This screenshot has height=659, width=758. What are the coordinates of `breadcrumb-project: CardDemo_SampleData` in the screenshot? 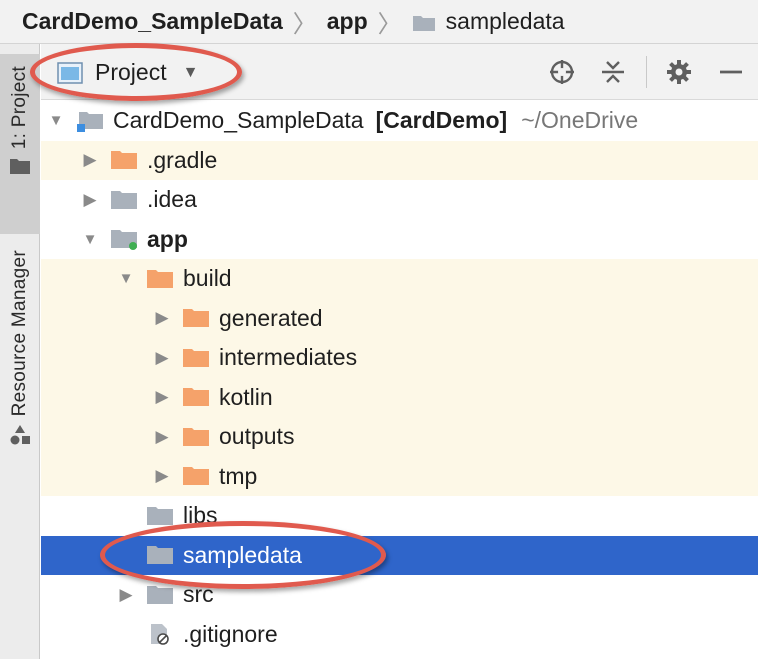 It's located at (152, 21).